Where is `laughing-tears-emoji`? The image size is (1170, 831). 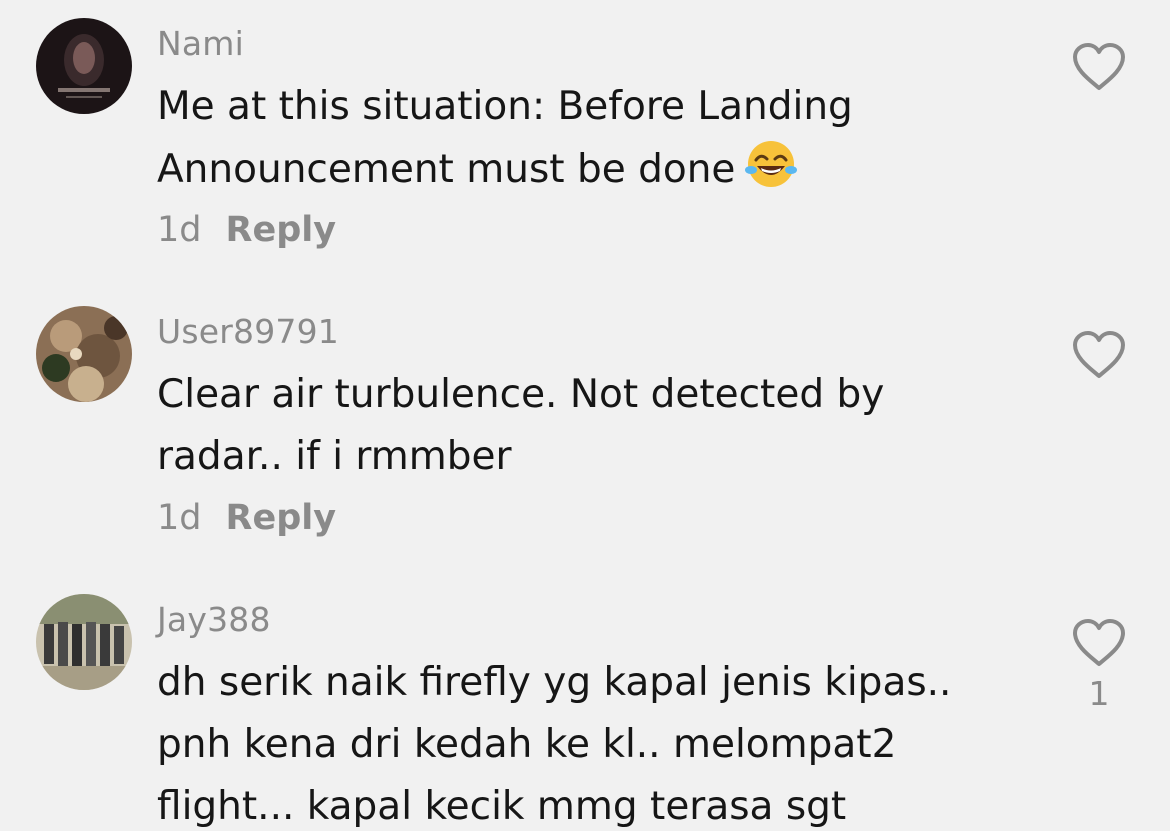
laughing-tears-emoji is located at coordinates (771, 173).